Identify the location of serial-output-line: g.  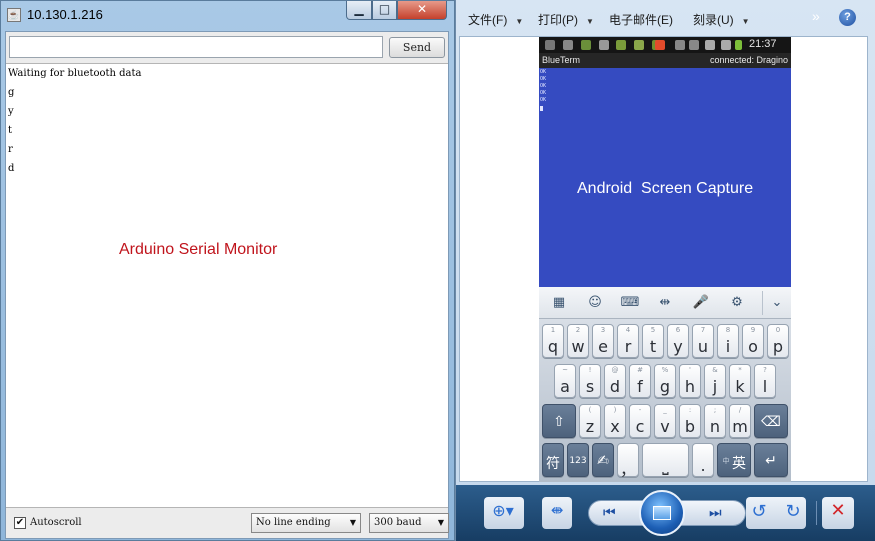
(11, 92).